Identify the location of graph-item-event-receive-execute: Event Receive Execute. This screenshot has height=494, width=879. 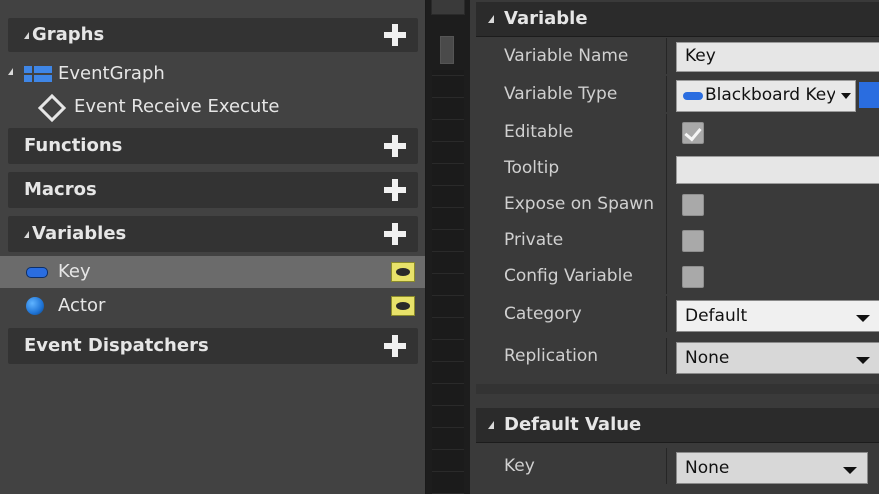
(212, 107).